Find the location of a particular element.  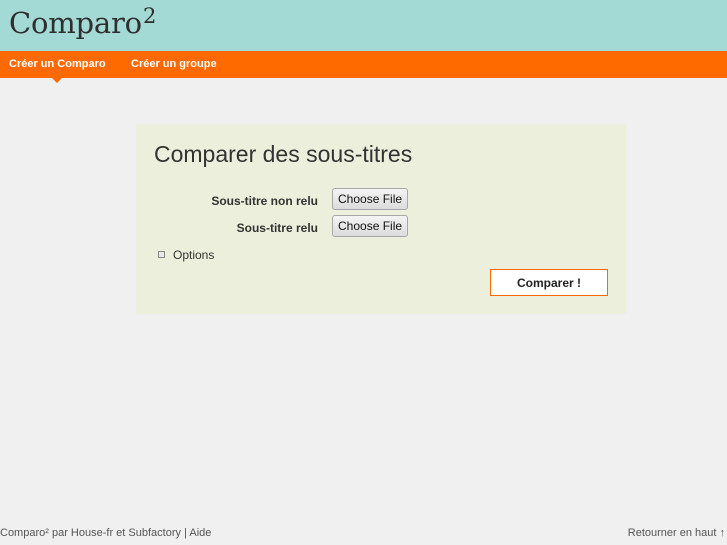

page-title: Comparer des sous-titres is located at coordinates (283, 154).